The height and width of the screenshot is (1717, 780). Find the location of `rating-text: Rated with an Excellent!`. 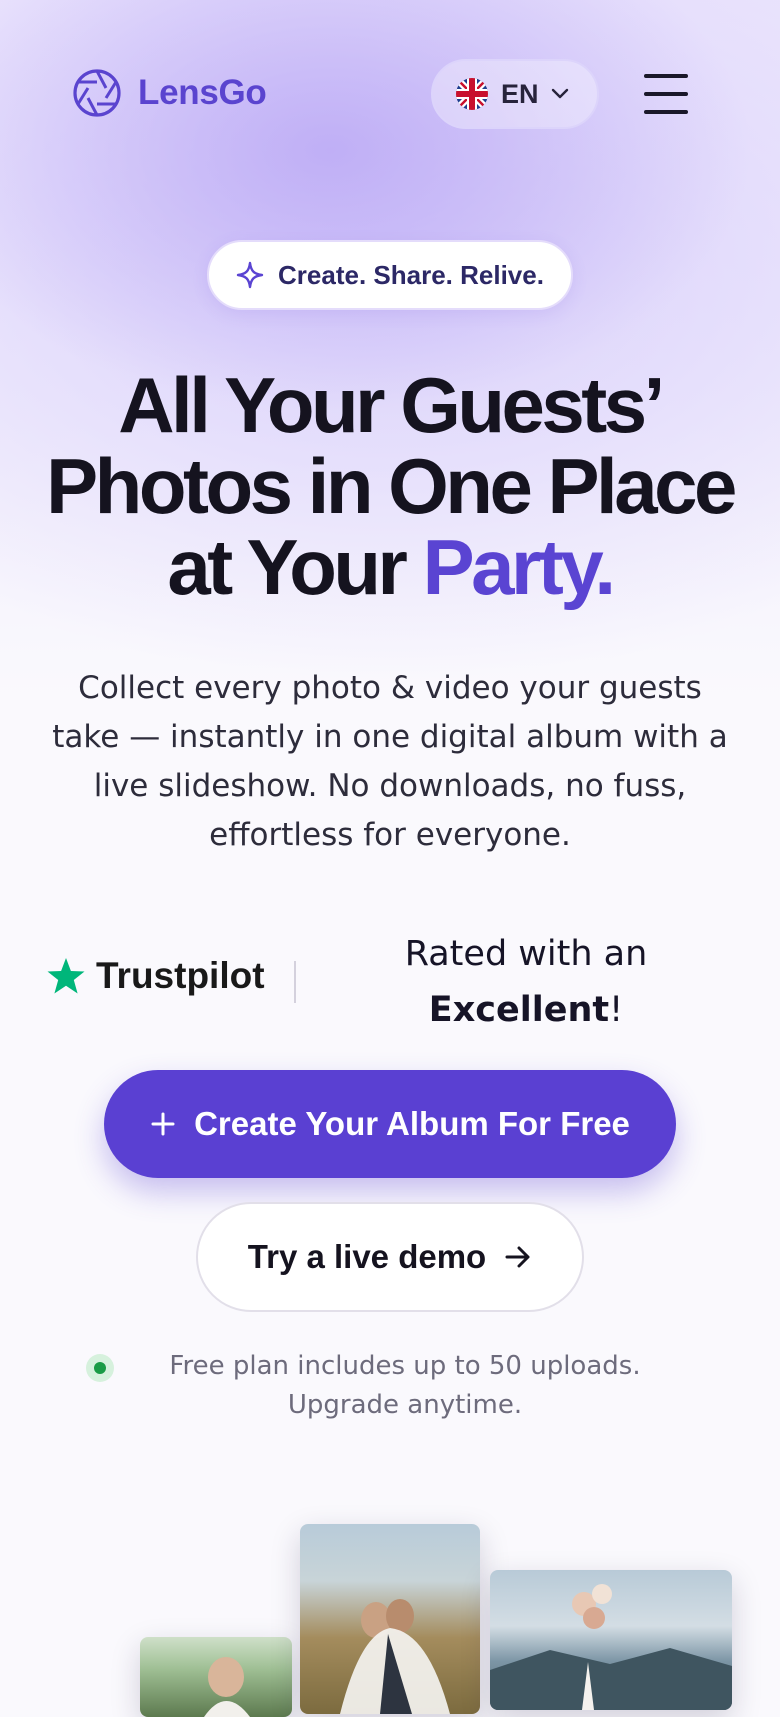

rating-text: Rated with an Excellent! is located at coordinates (526, 982).